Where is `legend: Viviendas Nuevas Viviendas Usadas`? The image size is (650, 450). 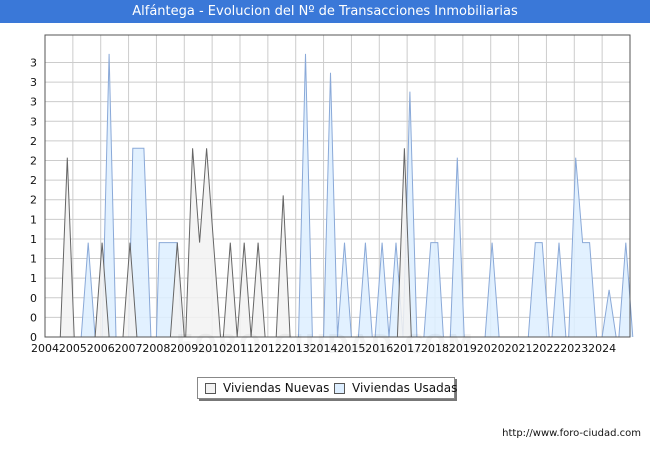 legend: Viviendas Nuevas Viviendas Usadas is located at coordinates (327, 388).